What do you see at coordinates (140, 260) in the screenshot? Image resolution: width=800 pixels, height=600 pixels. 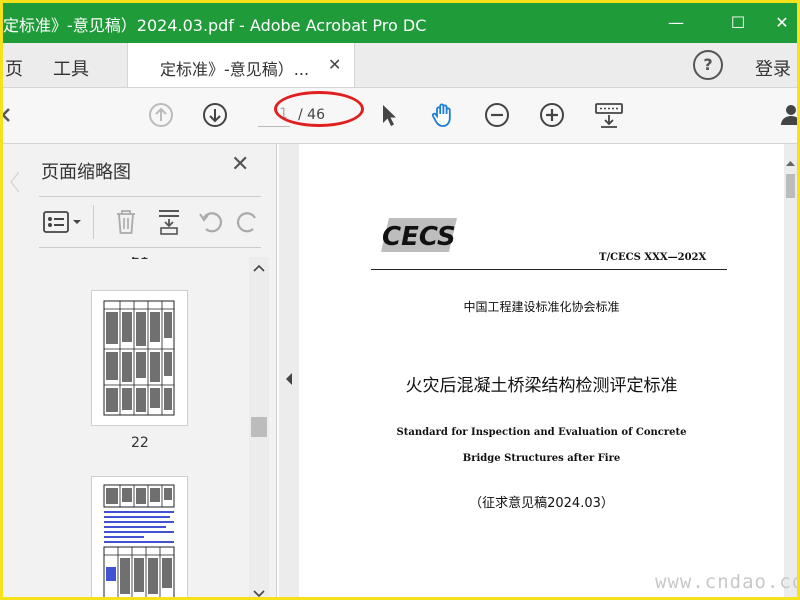 I see `thumbnail-page-number: 21` at bounding box center [140, 260].